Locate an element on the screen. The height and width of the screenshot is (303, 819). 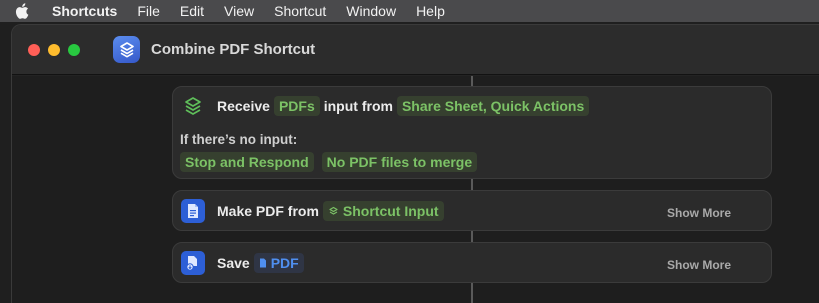
save-show-more-button: Show More is located at coordinates (699, 265).